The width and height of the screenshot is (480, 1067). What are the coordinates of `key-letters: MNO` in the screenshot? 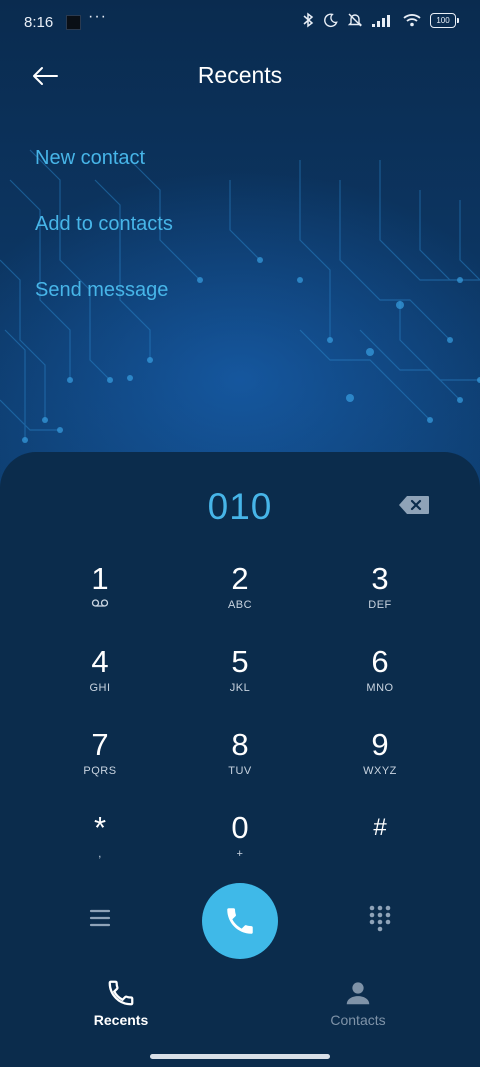 It's located at (380, 688).